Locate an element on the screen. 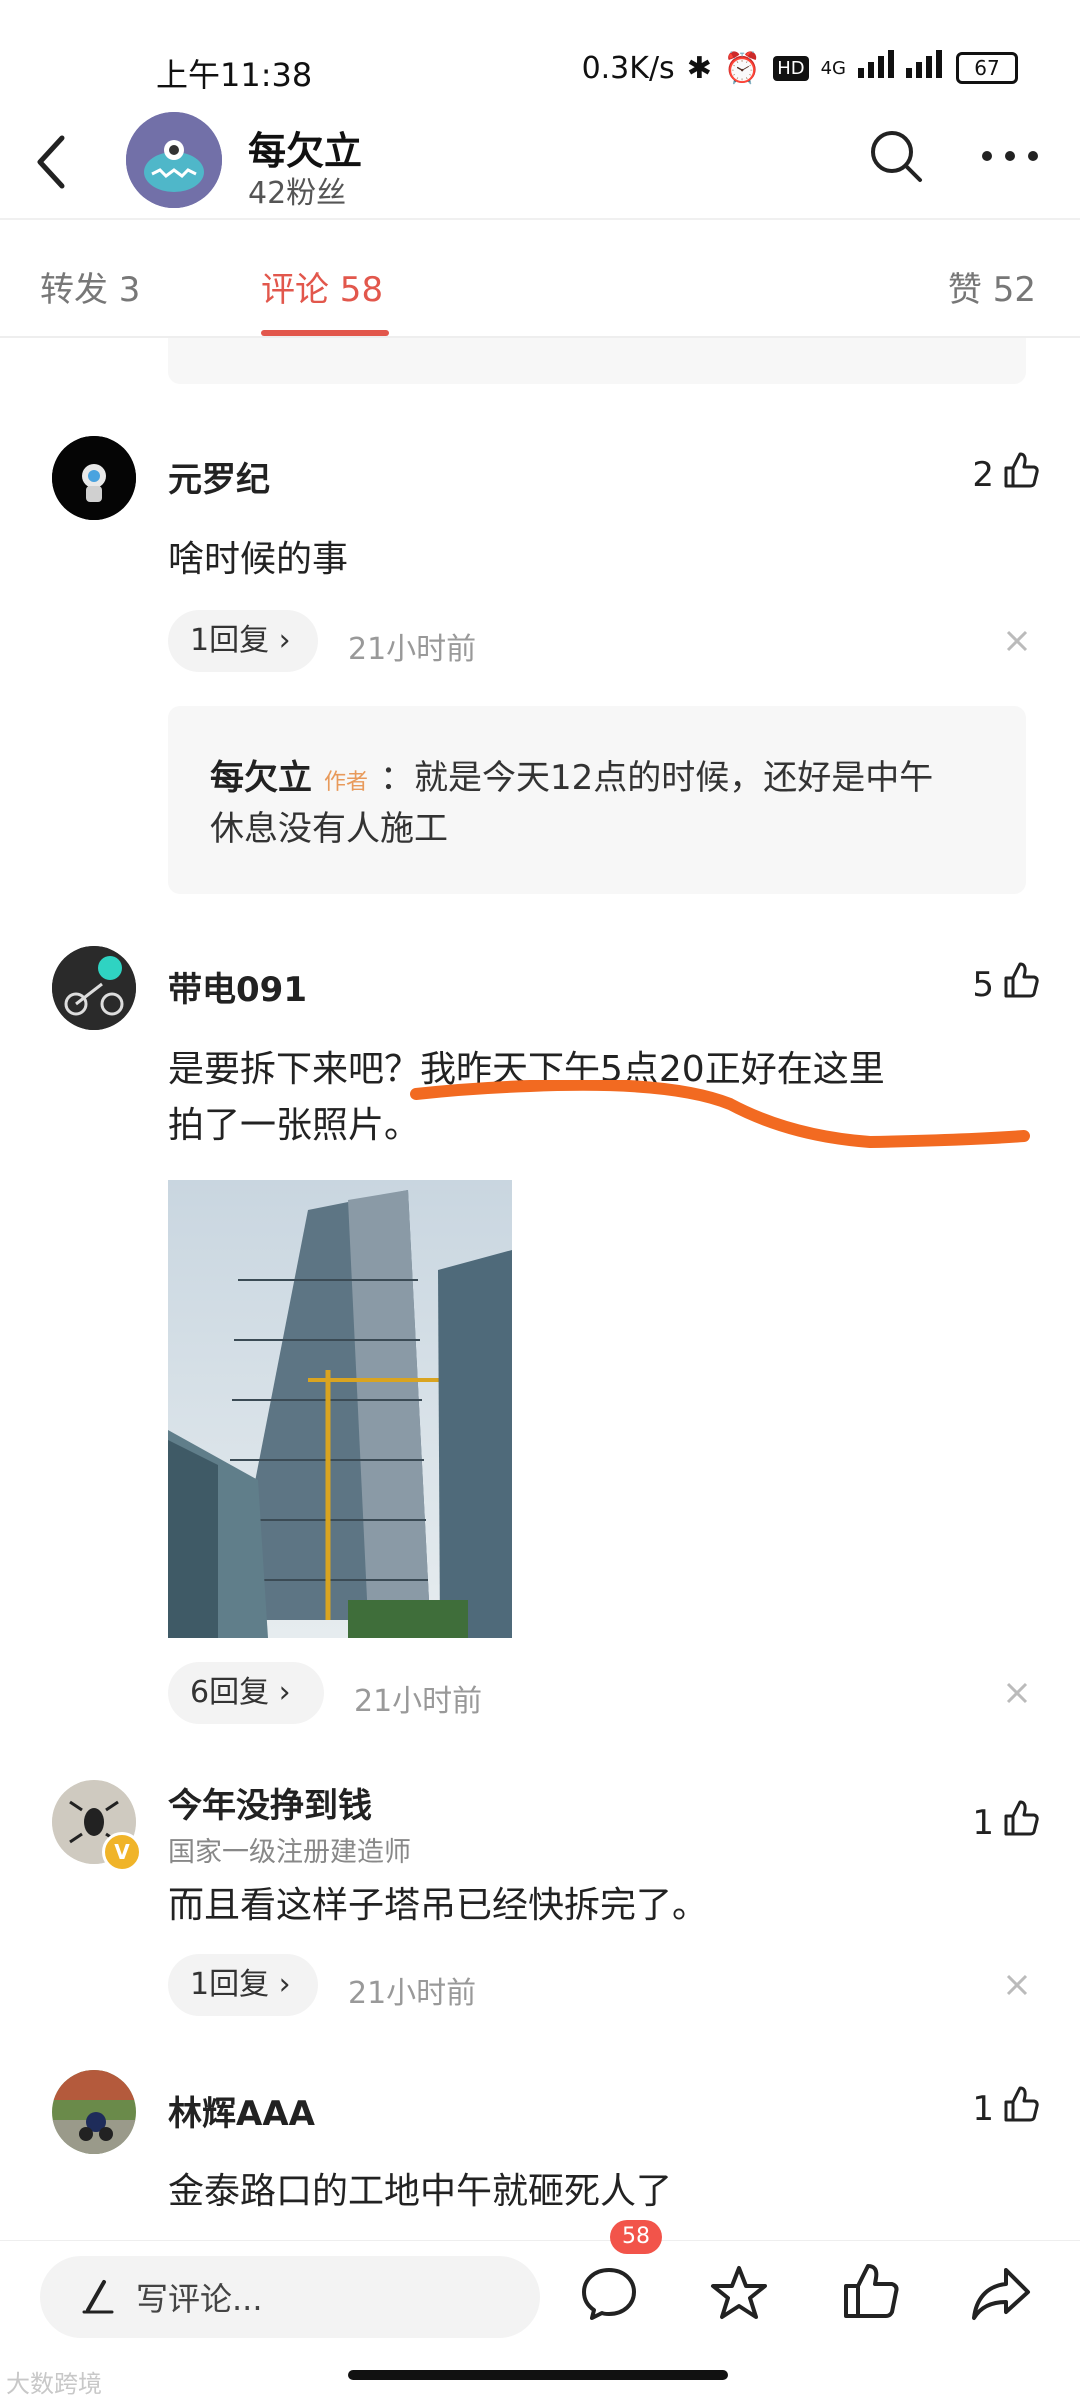 The image size is (1080, 2401). battery-icon: 67 is located at coordinates (987, 68).